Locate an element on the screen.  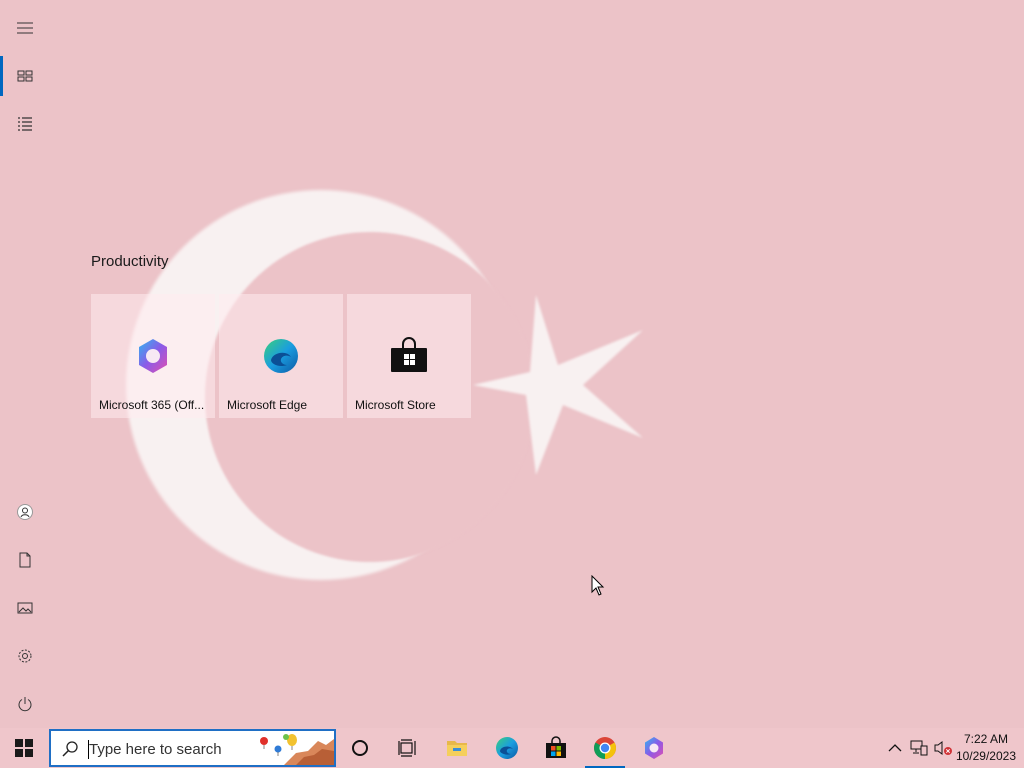
pictures-button is located at coordinates (25, 608).